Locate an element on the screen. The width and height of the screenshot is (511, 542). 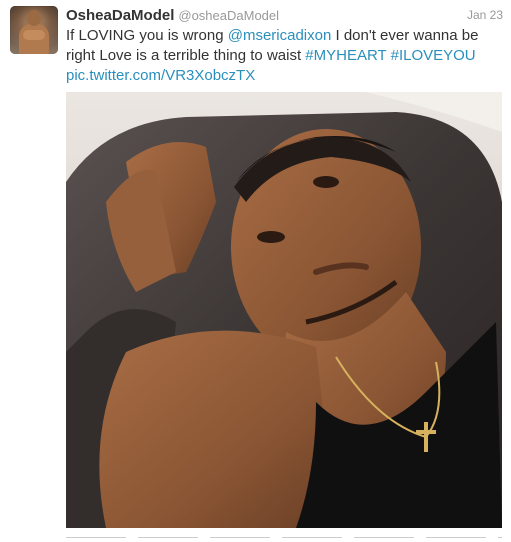
avatar is located at coordinates (34, 30).